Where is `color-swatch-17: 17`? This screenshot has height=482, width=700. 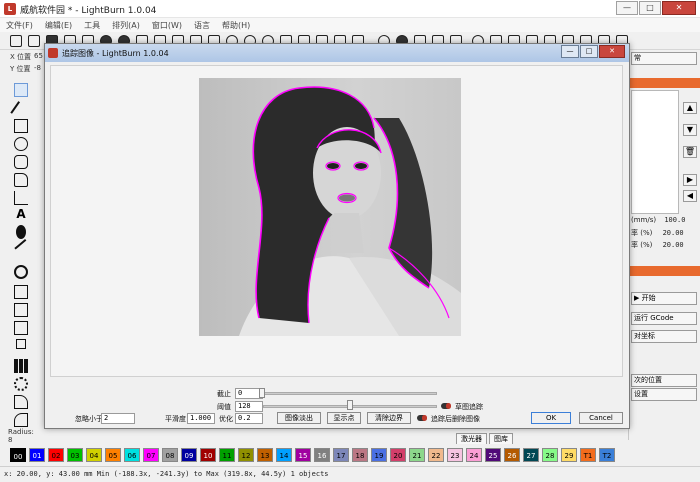 color-swatch-17: 17 is located at coordinates (341, 455).